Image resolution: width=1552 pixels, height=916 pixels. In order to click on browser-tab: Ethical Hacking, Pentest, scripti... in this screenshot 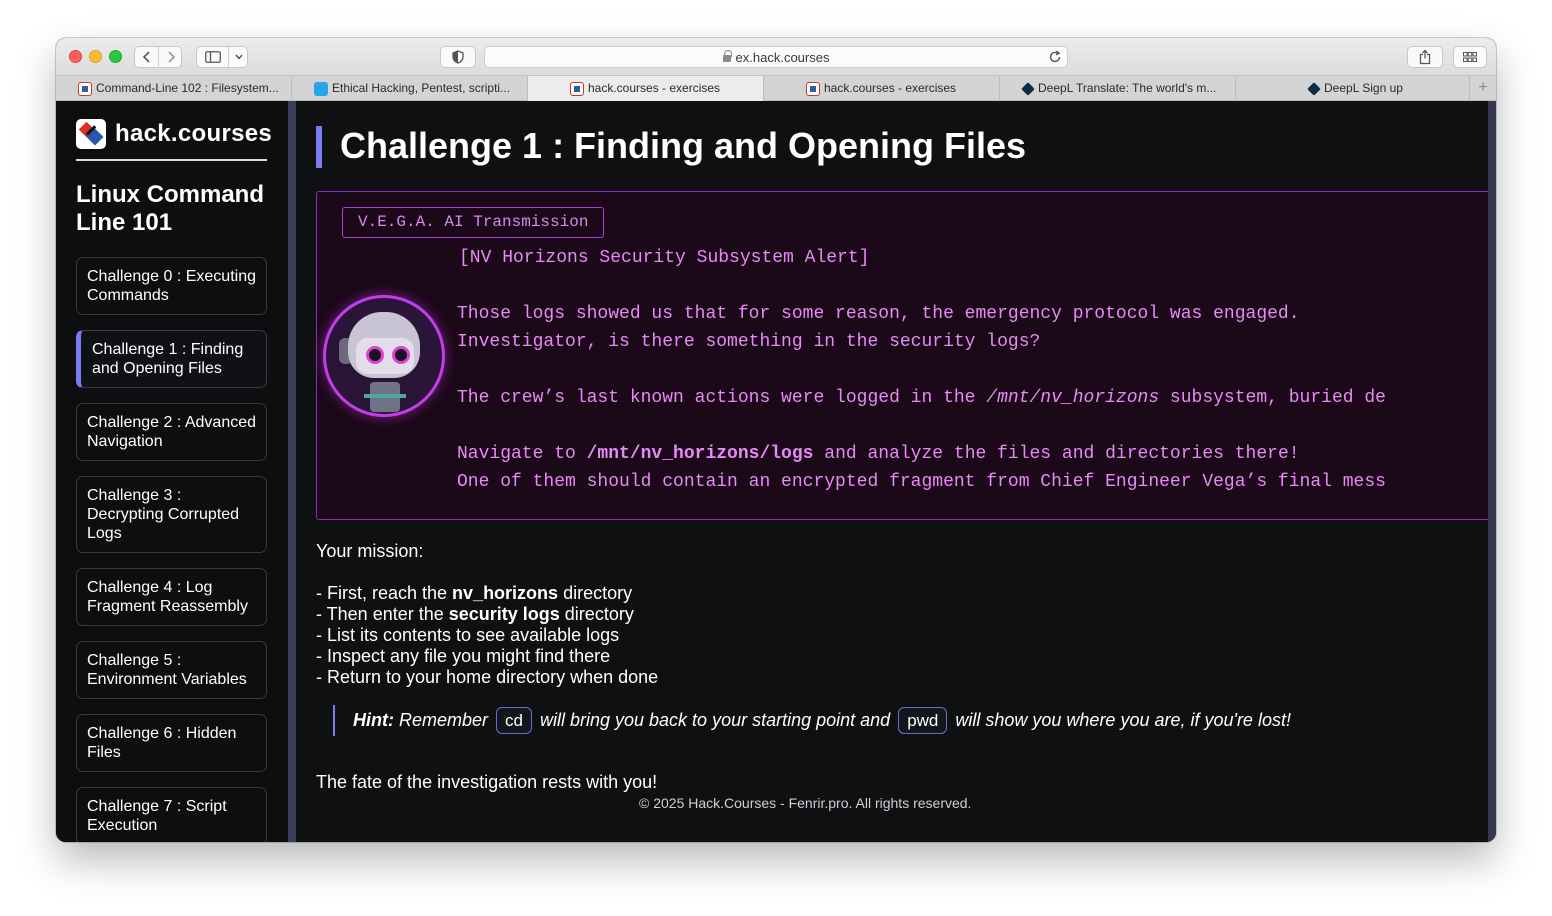, I will do `click(410, 88)`.